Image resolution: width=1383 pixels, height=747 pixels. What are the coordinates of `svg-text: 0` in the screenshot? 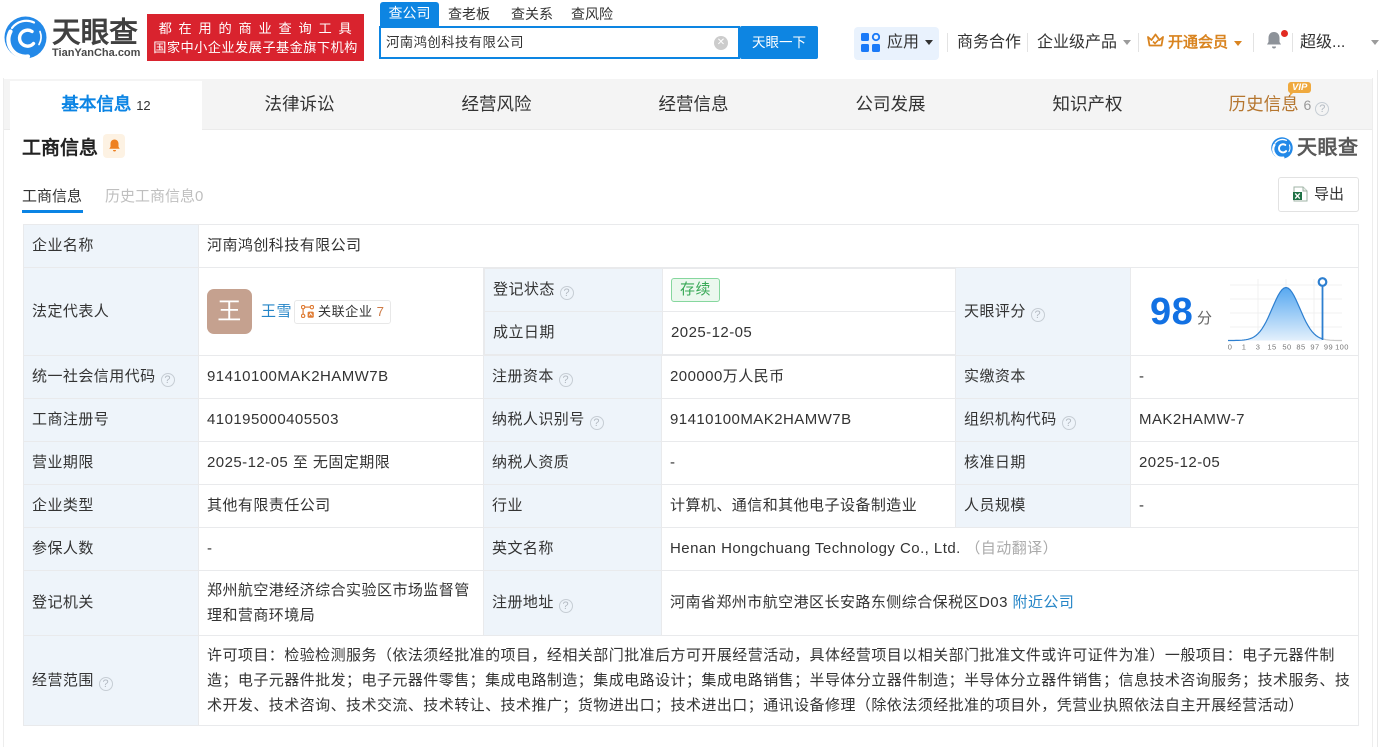 It's located at (1230, 346).